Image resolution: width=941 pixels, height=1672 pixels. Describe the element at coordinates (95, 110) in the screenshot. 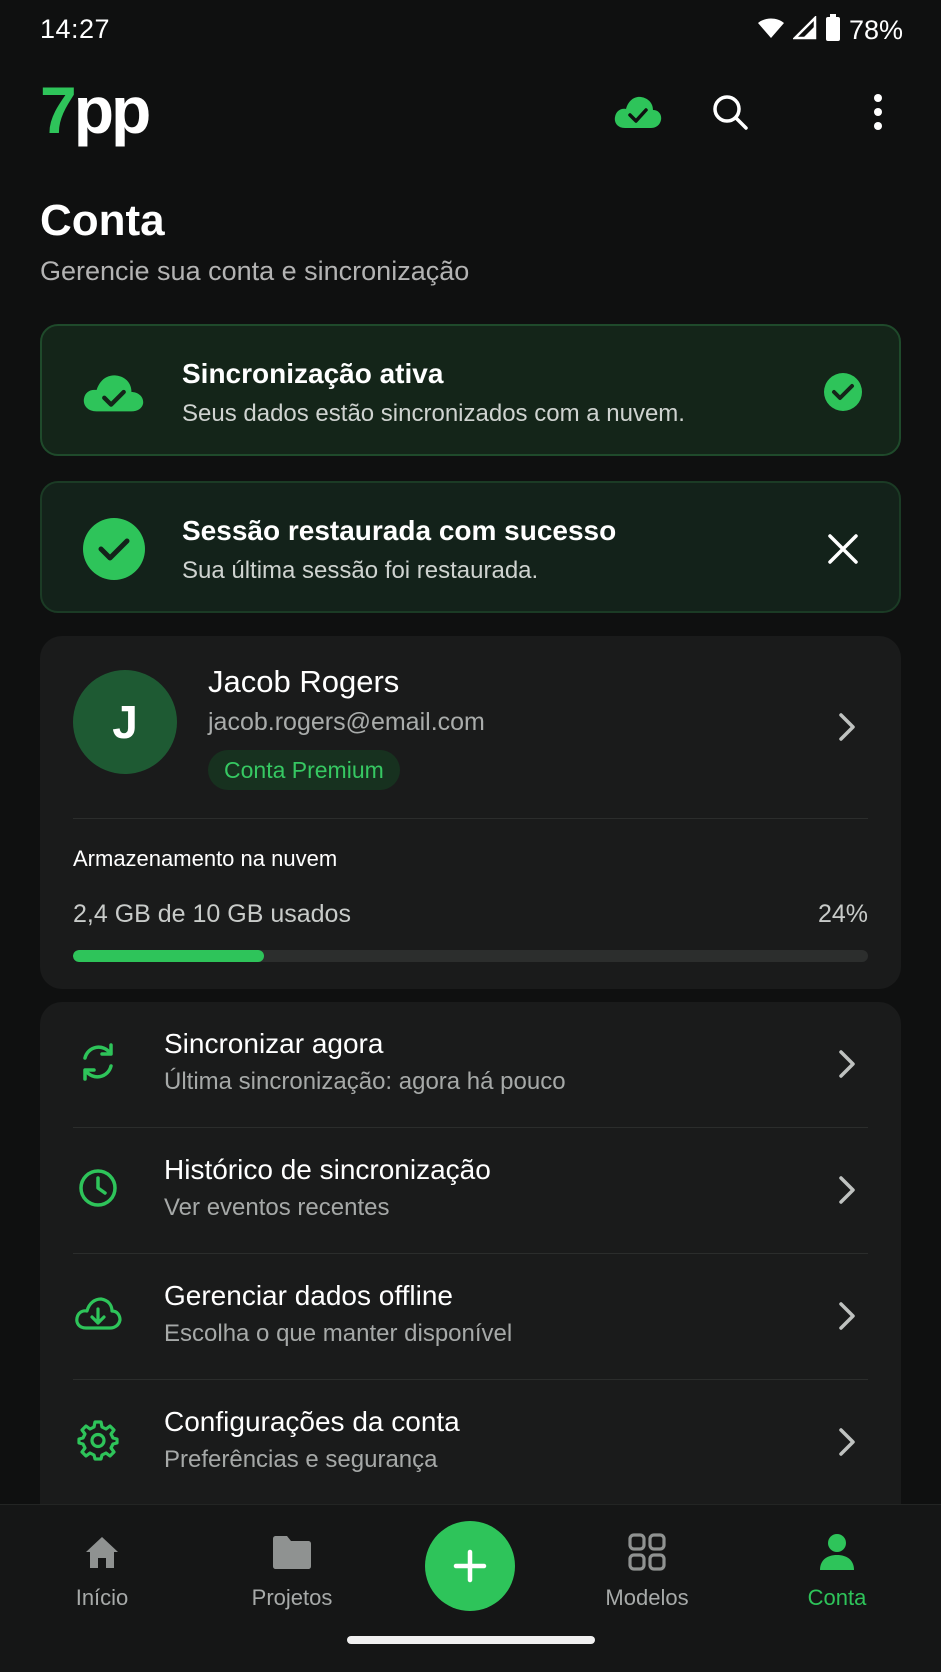

I see `app-logo: 7pp` at that location.